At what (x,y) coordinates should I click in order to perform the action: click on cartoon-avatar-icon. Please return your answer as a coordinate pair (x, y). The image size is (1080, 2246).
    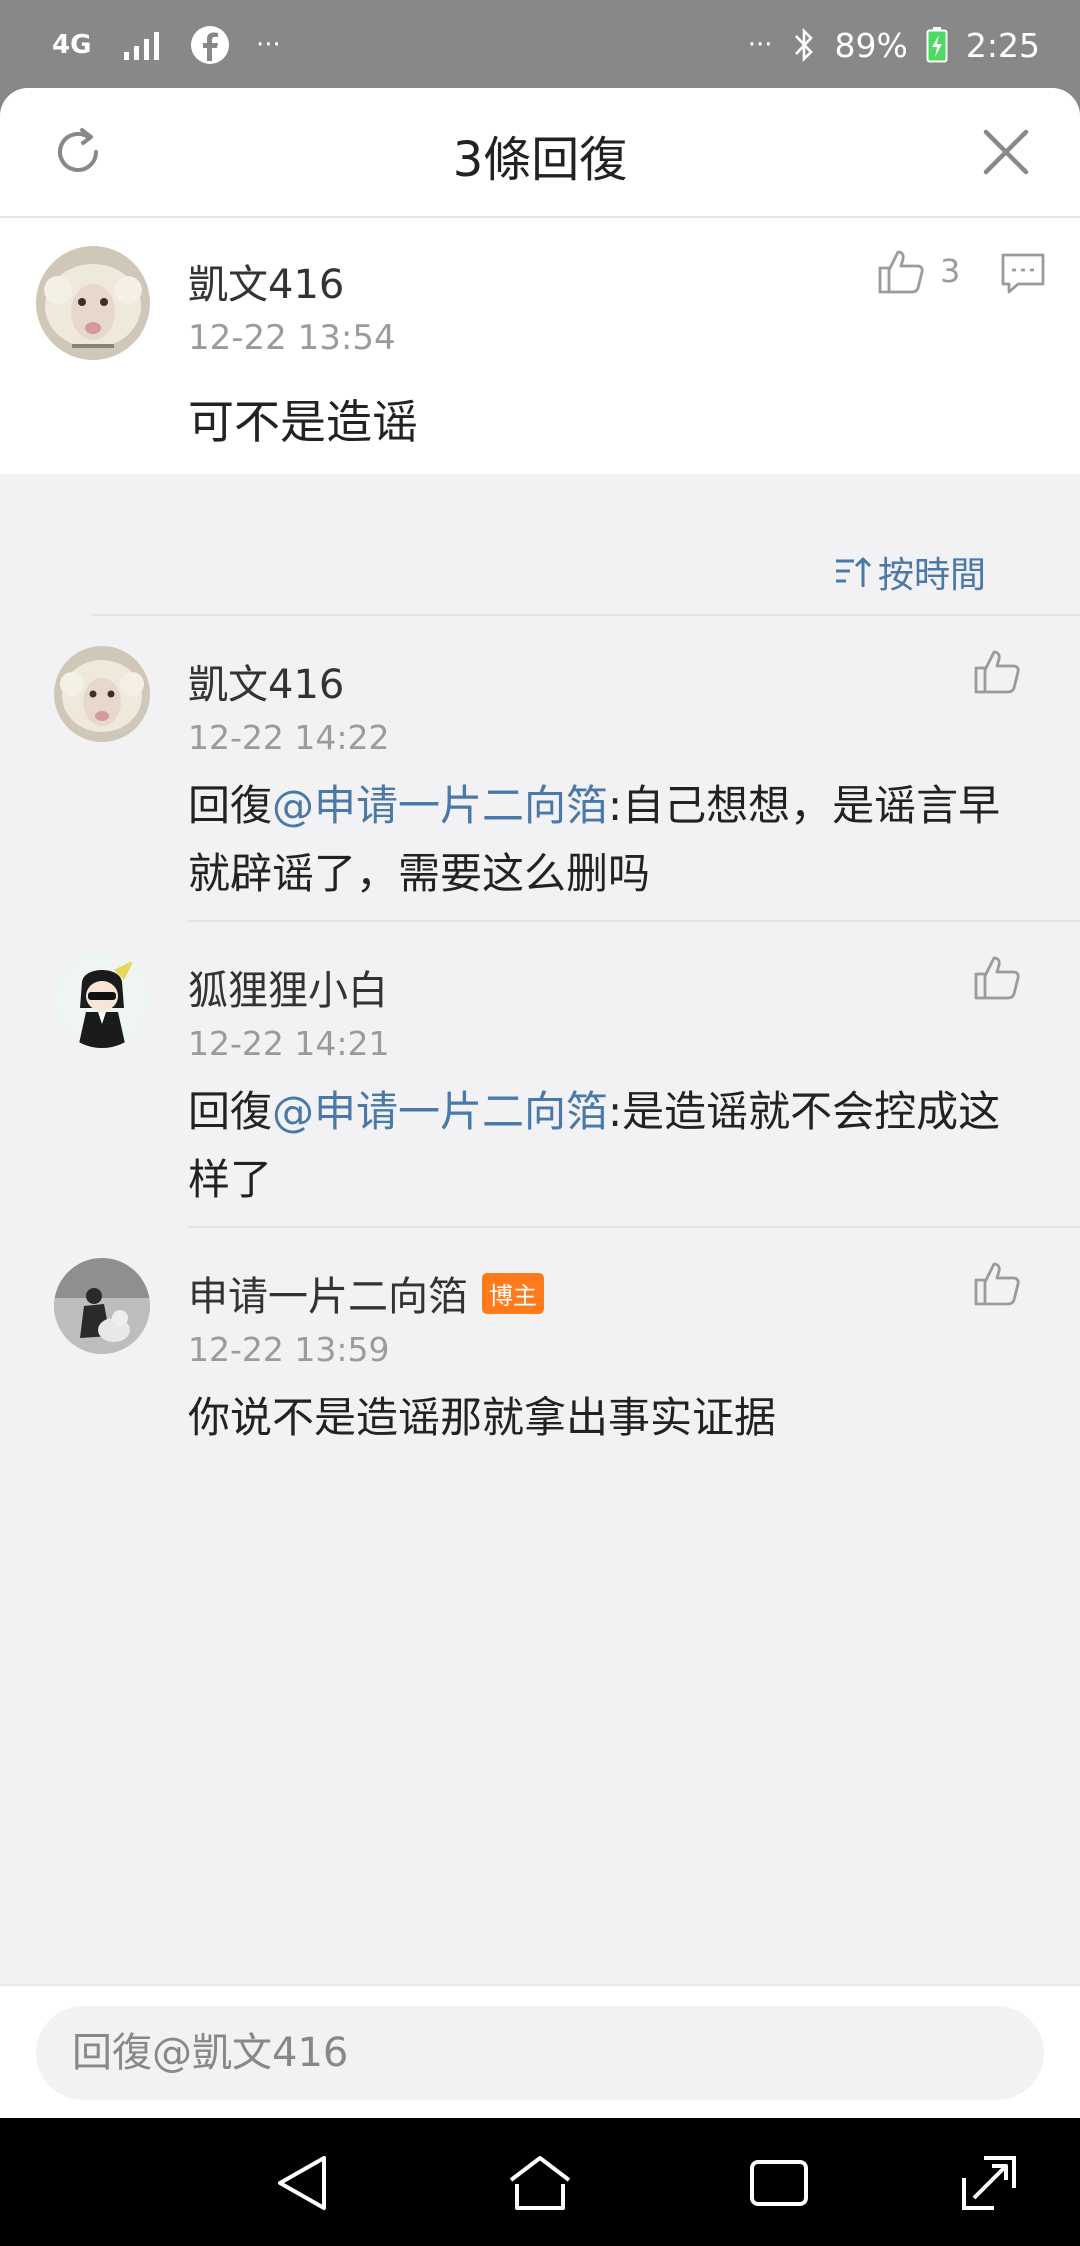
    Looking at the image, I should click on (102, 1000).